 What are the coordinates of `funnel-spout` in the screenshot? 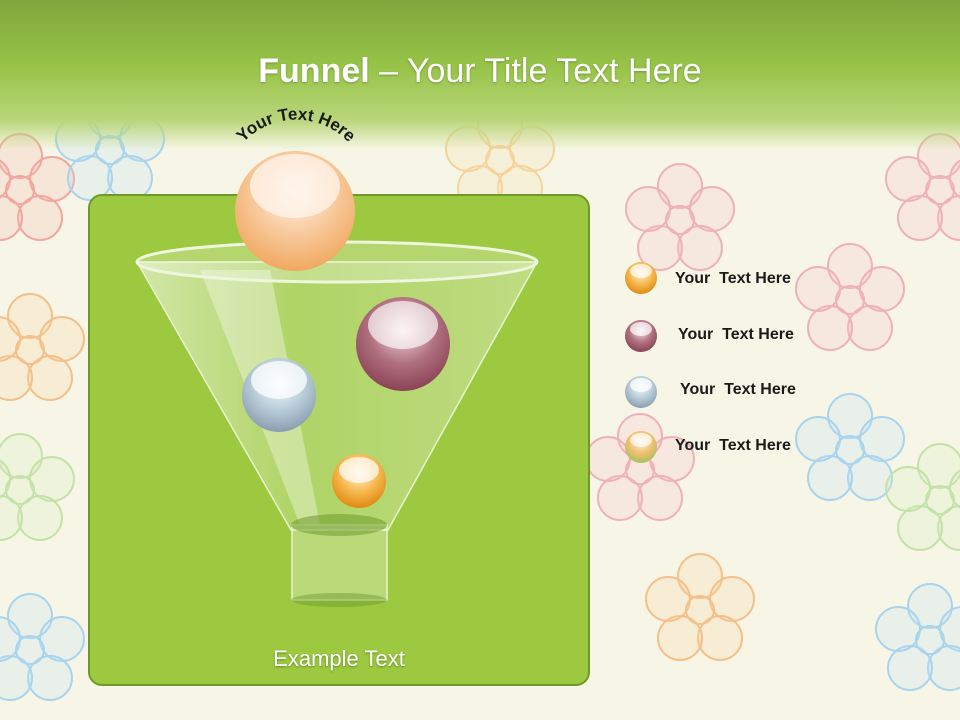 It's located at (339, 562).